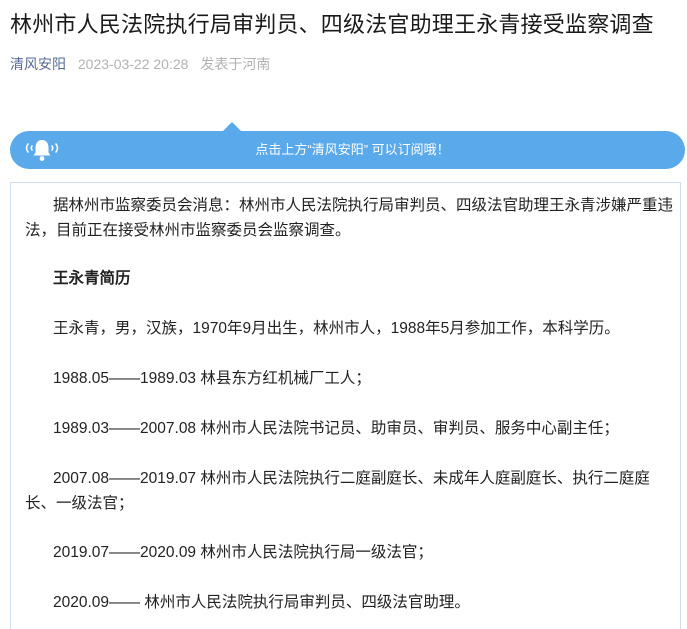 This screenshot has width=687, height=629. I want to click on account-name-link: 清风安阳, so click(38, 64).